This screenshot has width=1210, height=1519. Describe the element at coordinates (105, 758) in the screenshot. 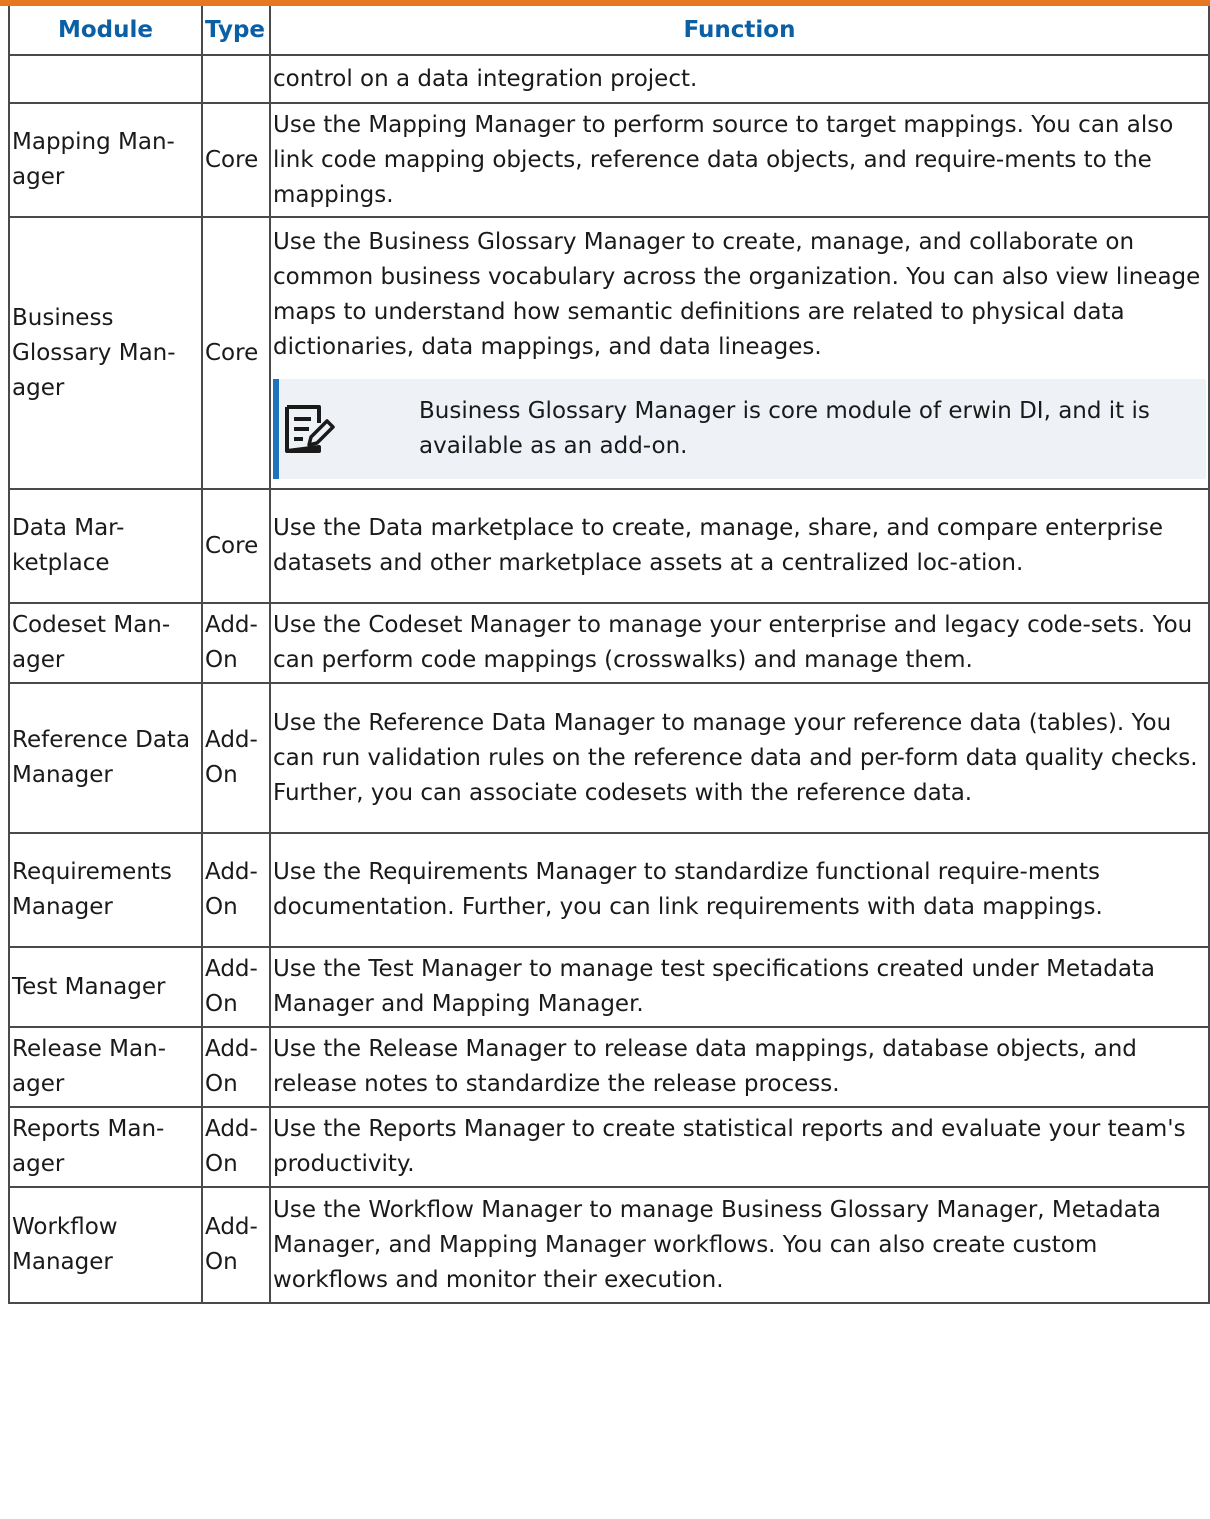

I see `module-cell: Reference Data Manager` at that location.